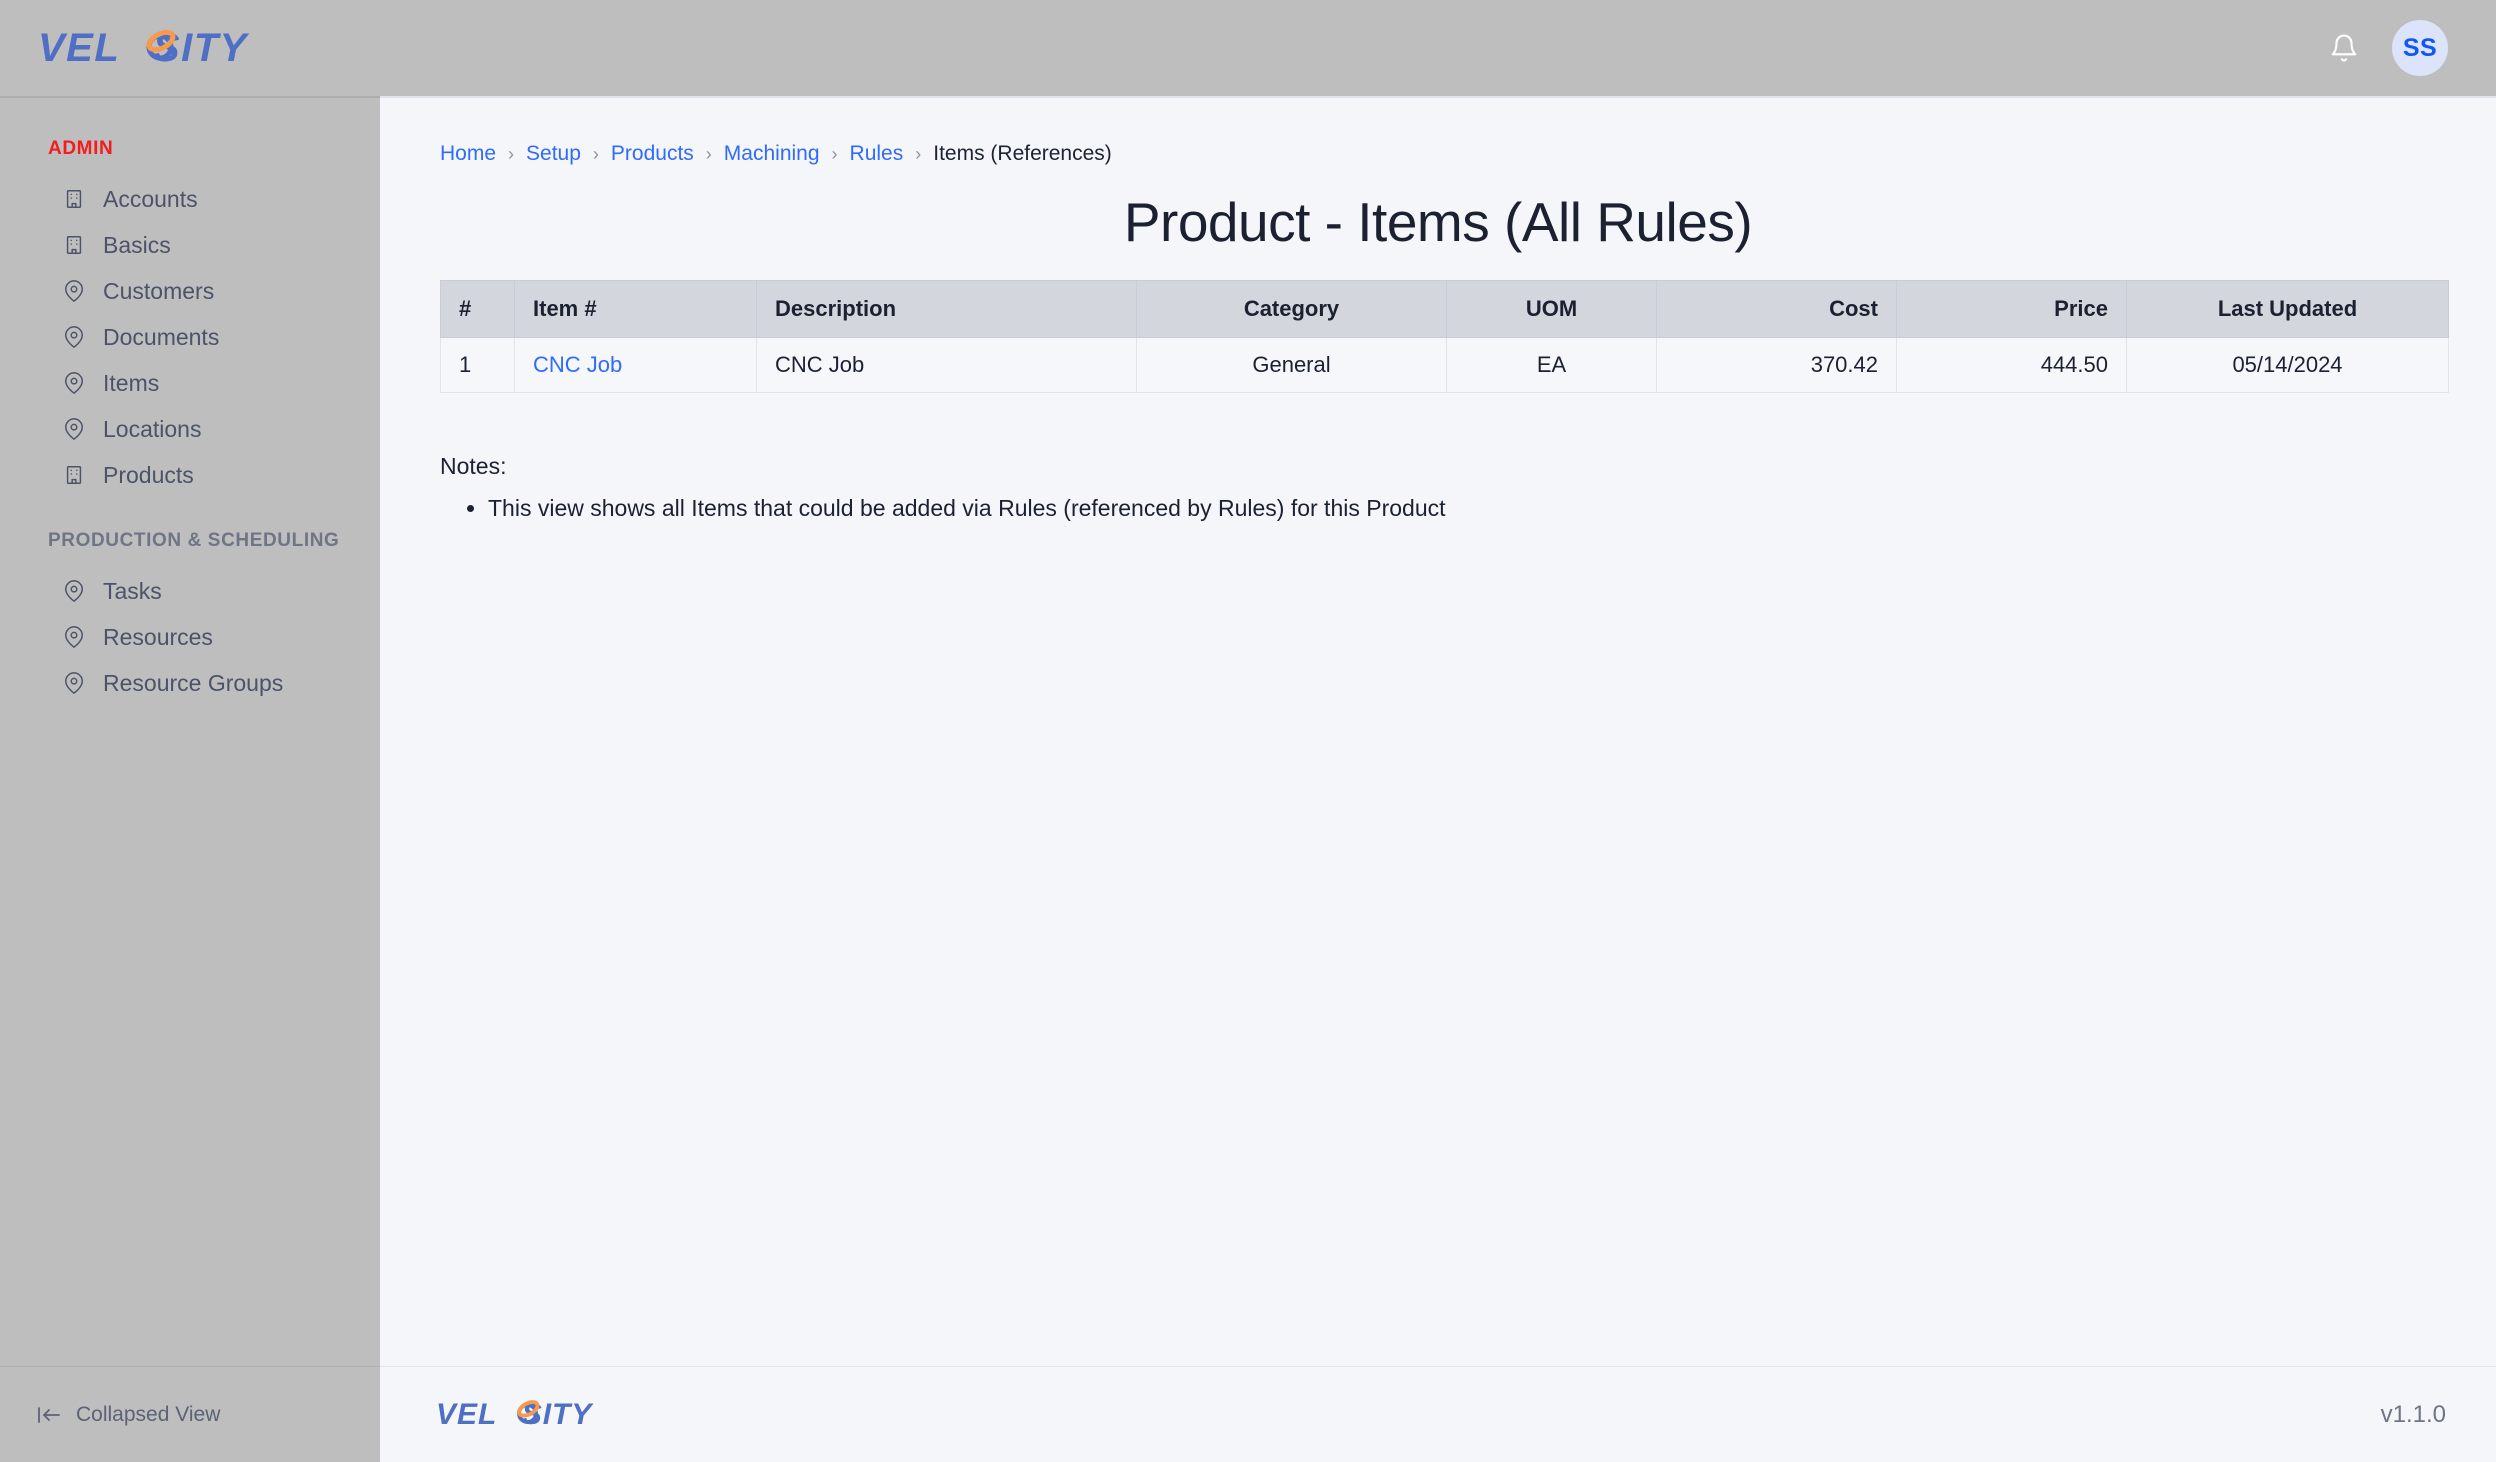  I want to click on column-header-description: Description, so click(946, 309).